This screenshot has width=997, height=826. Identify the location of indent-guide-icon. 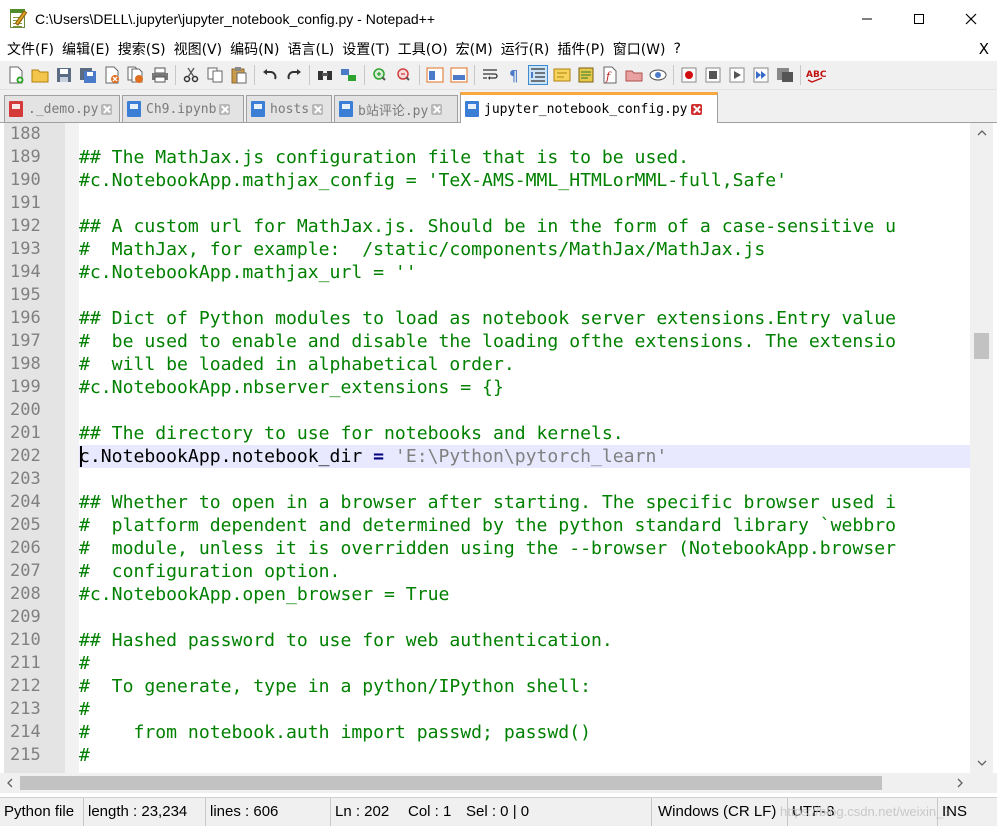
(538, 75).